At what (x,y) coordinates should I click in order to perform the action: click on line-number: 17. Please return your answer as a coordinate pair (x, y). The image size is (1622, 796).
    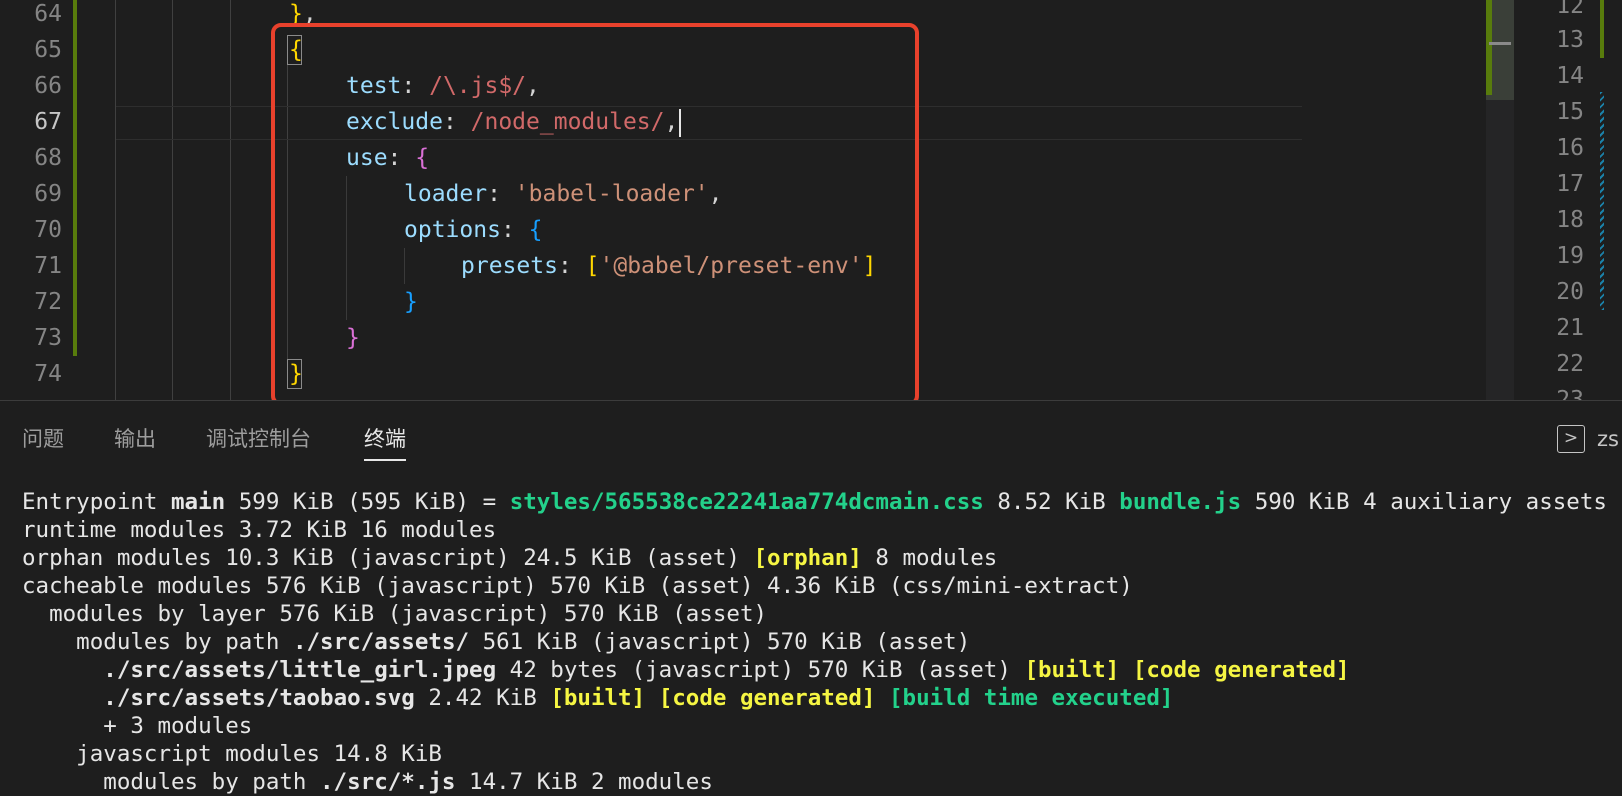
    Looking at the image, I should click on (1570, 184).